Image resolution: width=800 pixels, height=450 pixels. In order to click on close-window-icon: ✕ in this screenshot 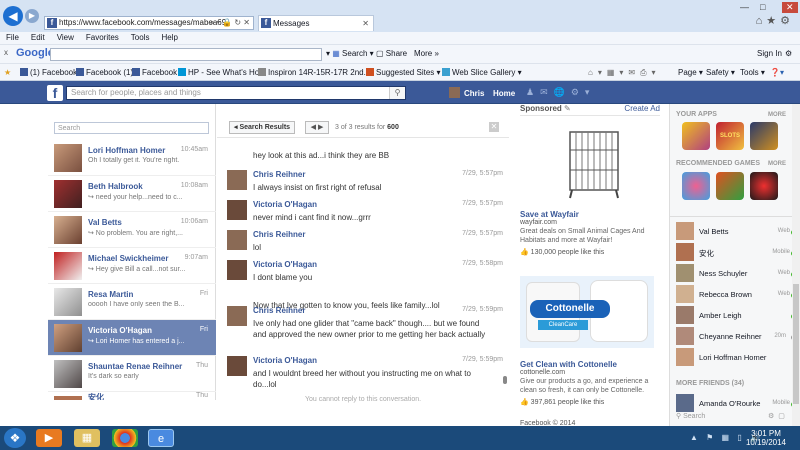, I will do `click(790, 7)`.